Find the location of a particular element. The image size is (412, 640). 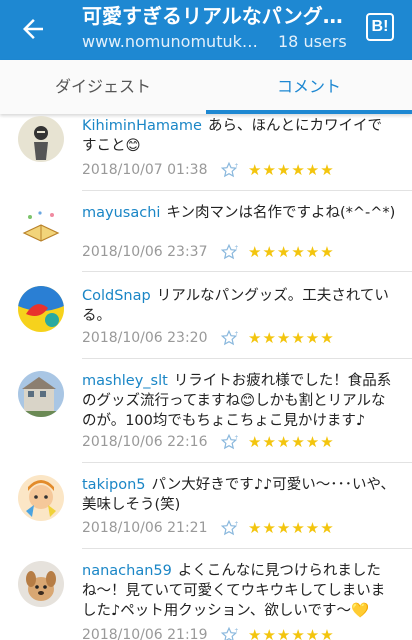

comment-date: 2018/10/06 22:16 is located at coordinates (145, 442).